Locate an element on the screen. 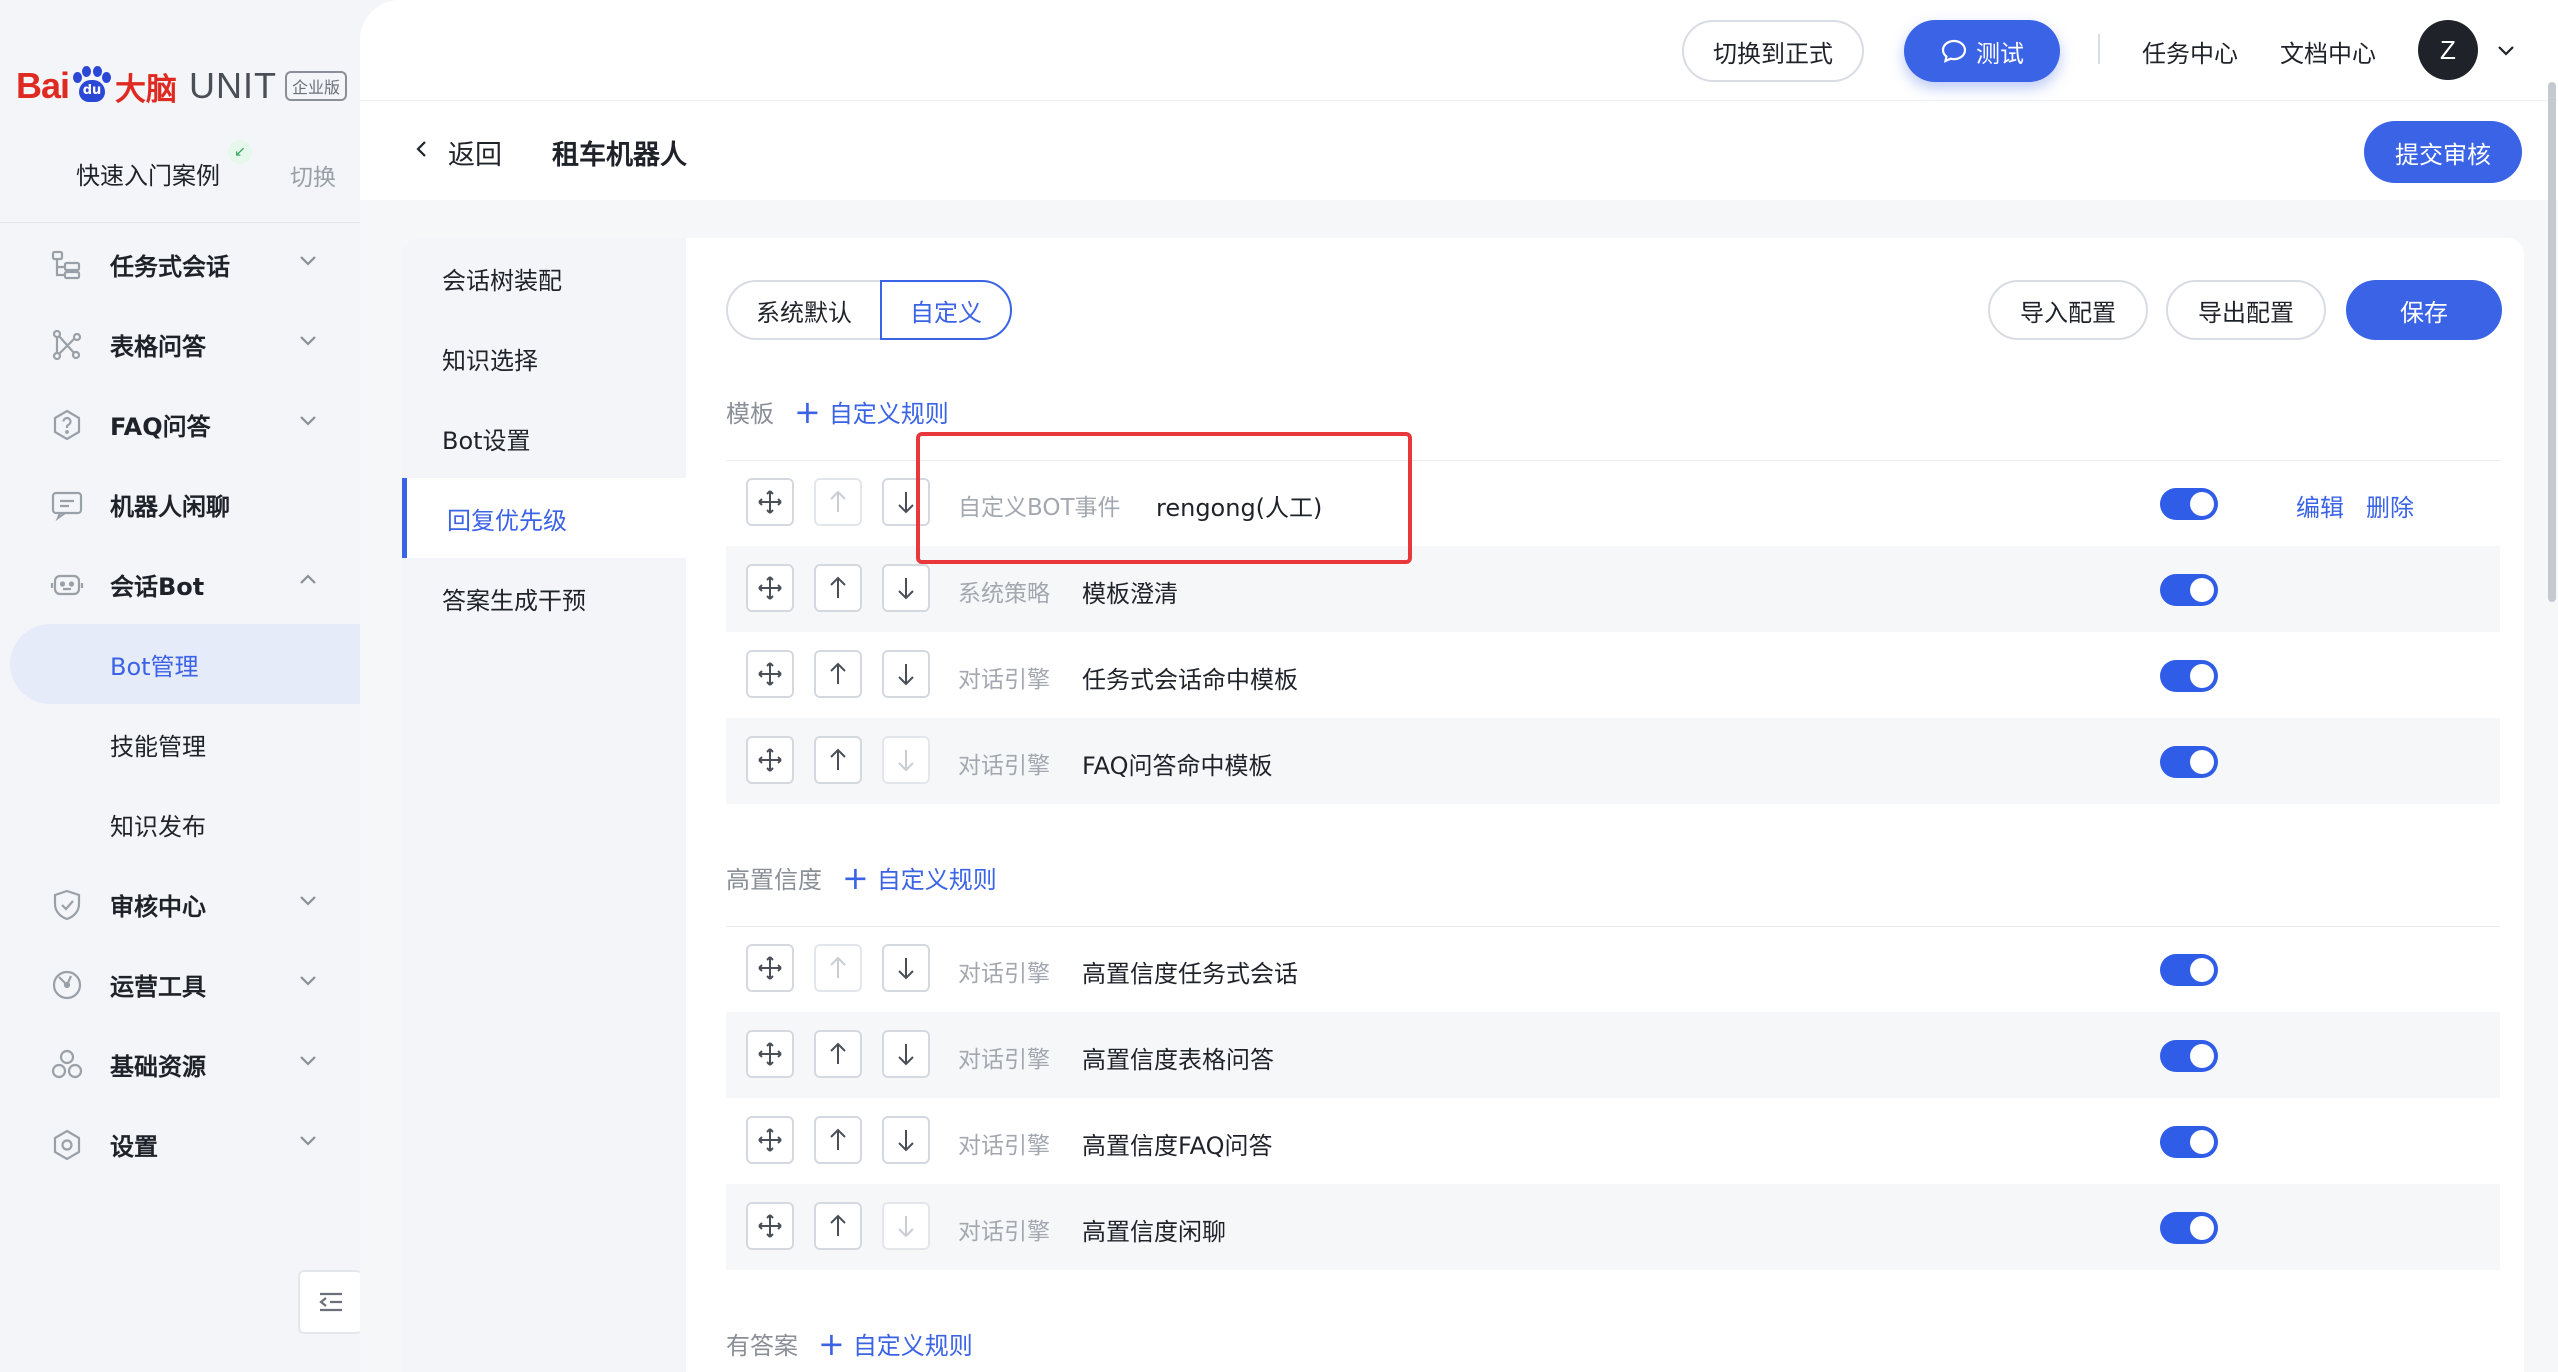 This screenshot has width=2558, height=1372. sidebar-item-faq: FAQ问答 is located at coordinates (180, 424).